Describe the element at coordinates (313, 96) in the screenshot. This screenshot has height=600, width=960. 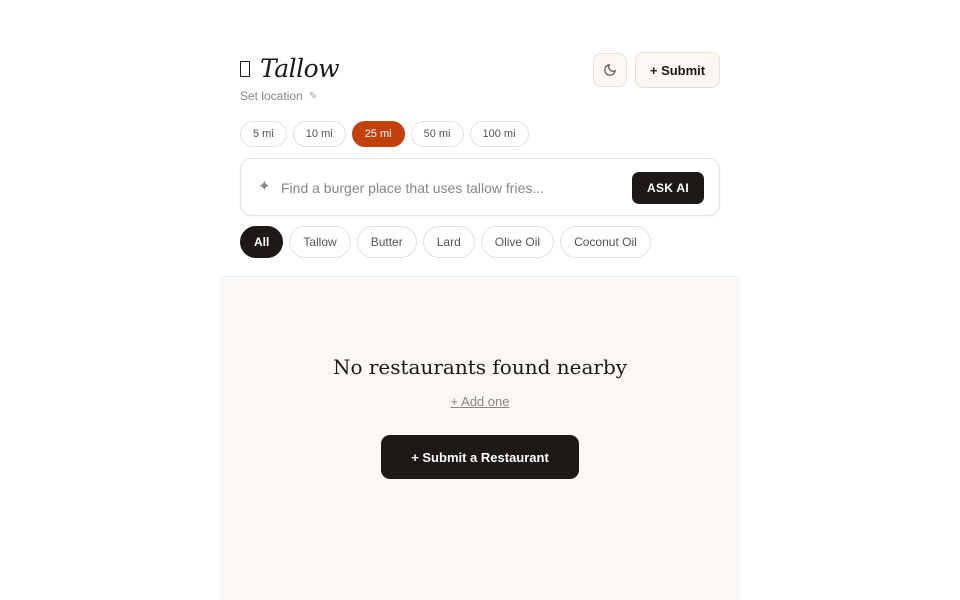
I see `pencil-icon: ✎` at that location.